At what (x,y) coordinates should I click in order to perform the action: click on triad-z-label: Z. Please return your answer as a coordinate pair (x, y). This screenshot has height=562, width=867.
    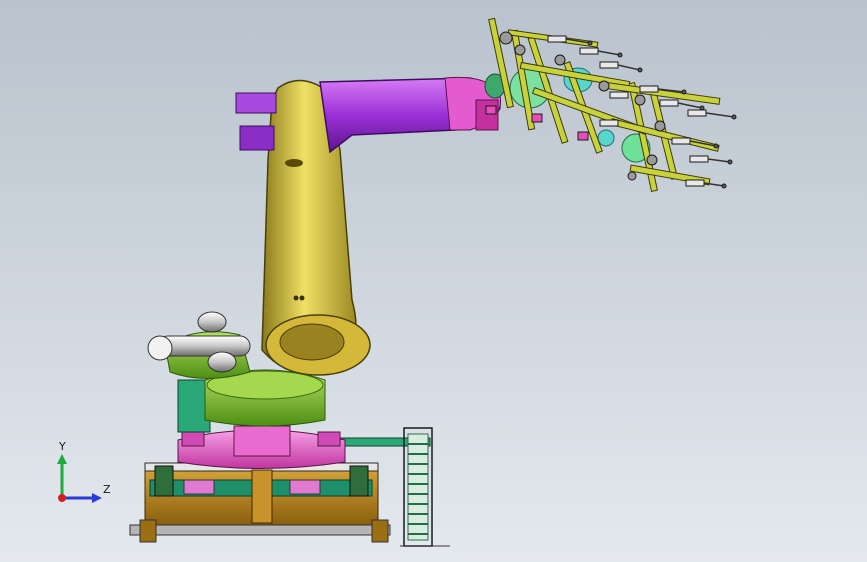
    Looking at the image, I should click on (107, 489).